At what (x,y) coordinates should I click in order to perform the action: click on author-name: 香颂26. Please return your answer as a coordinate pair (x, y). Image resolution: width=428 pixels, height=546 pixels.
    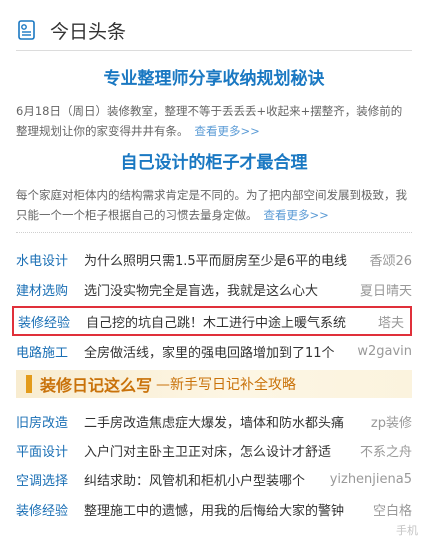
    Looking at the image, I should click on (390, 259).